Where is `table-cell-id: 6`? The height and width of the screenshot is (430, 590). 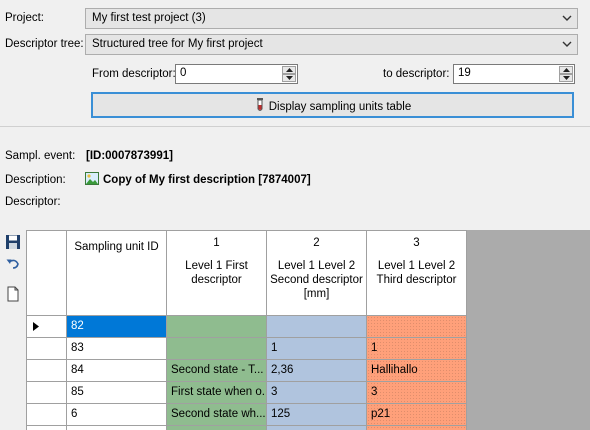
table-cell-id: 6 is located at coordinates (117, 415).